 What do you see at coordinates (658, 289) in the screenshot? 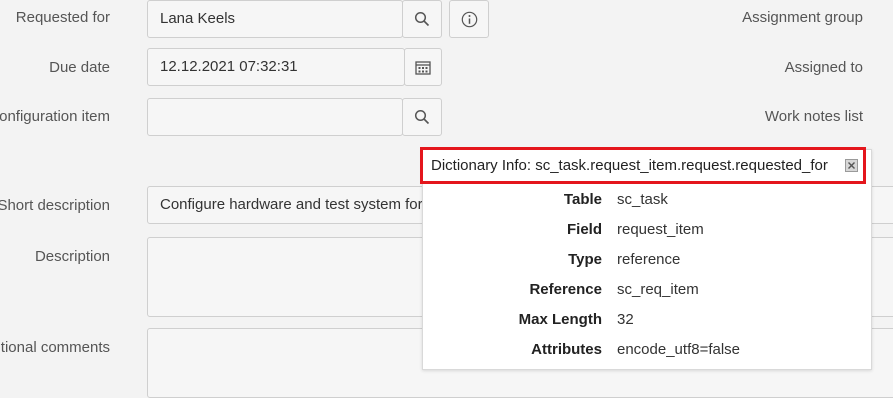
I see `dictionary-value: sc_req_item` at bounding box center [658, 289].